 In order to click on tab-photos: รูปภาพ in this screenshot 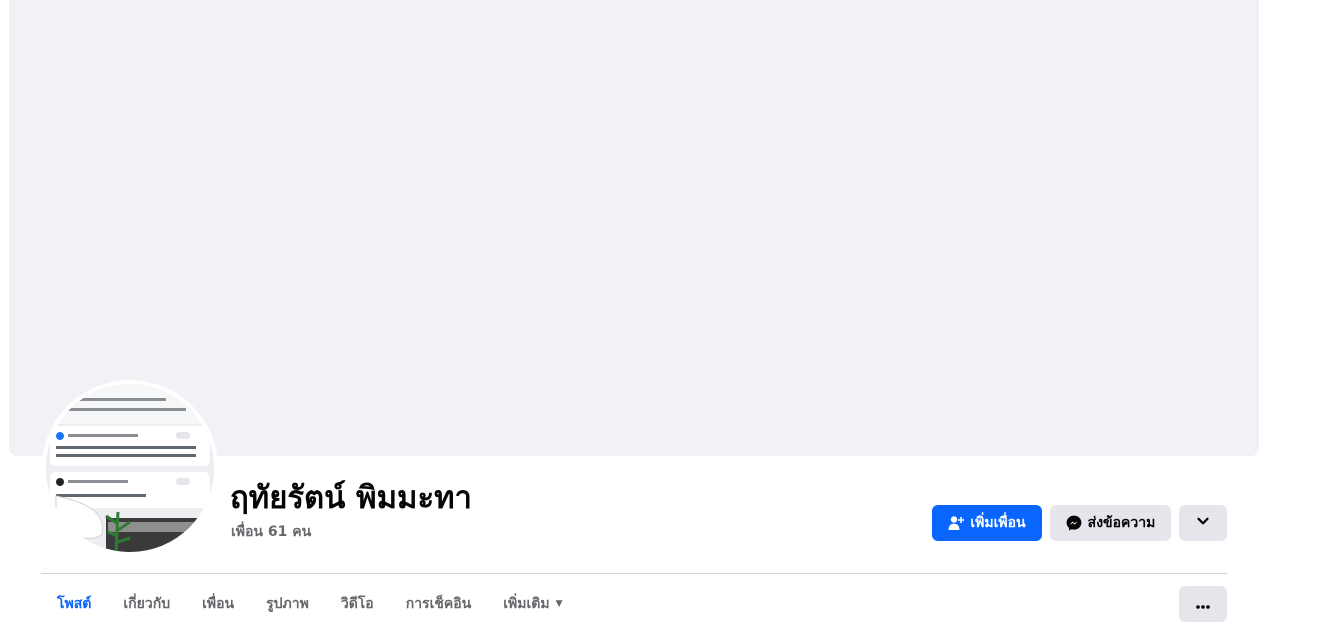, I will do `click(287, 604)`.